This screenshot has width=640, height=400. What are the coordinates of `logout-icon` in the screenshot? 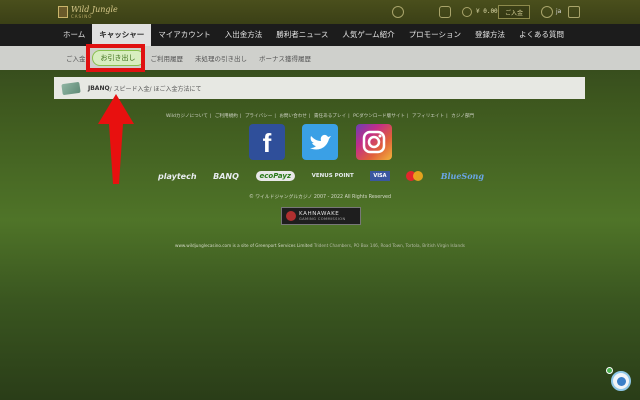 It's located at (574, 12).